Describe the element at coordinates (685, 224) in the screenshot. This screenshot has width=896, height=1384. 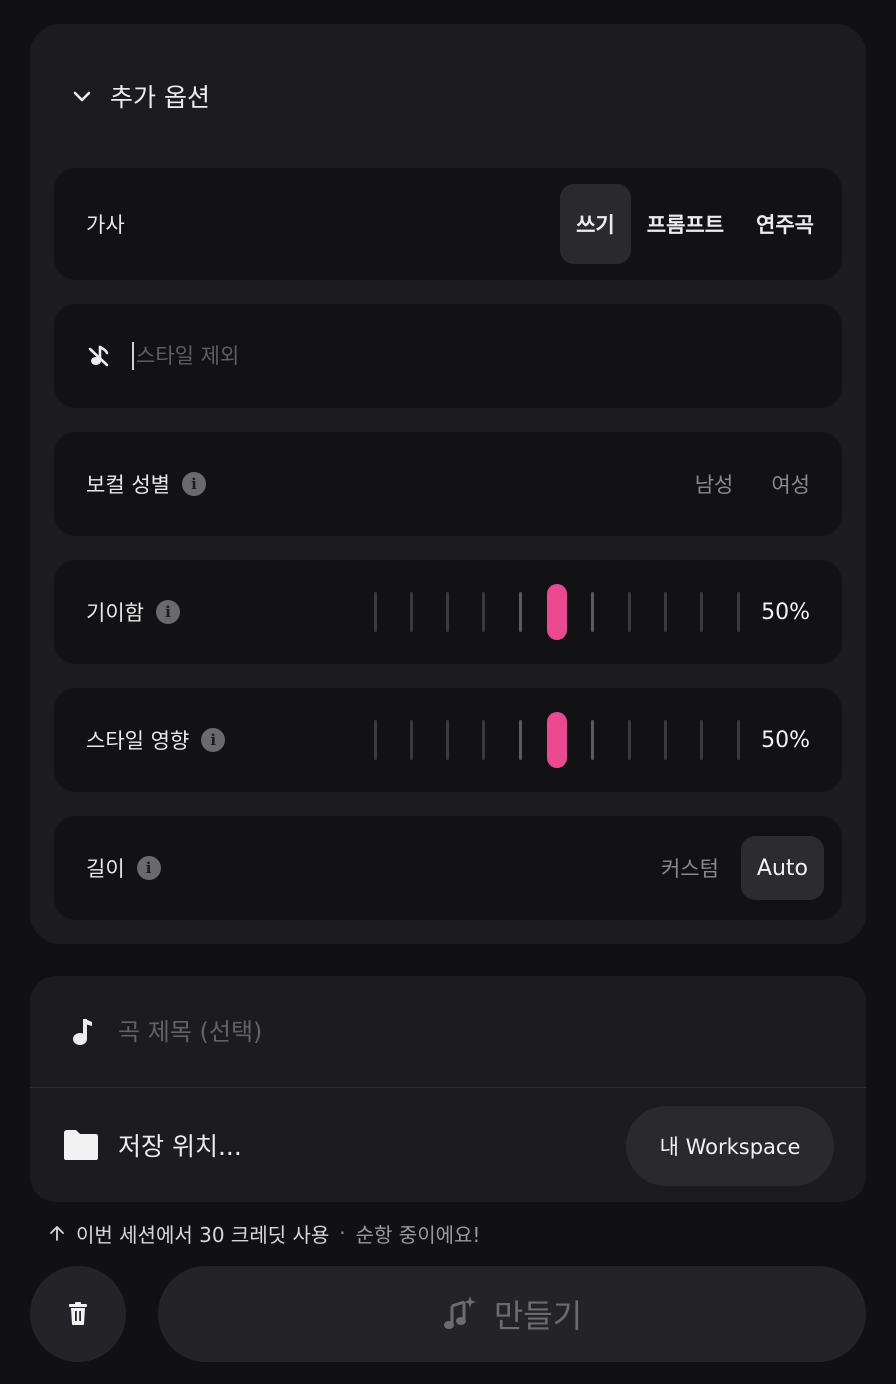
I see `lyrics-mode-prompt: 프롬프트` at that location.